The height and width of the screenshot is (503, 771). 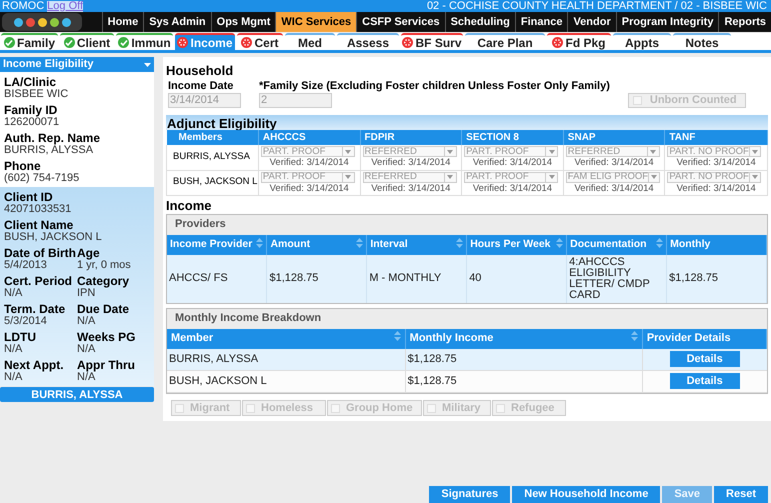 What do you see at coordinates (368, 41) in the screenshot?
I see `tab: Assess` at bounding box center [368, 41].